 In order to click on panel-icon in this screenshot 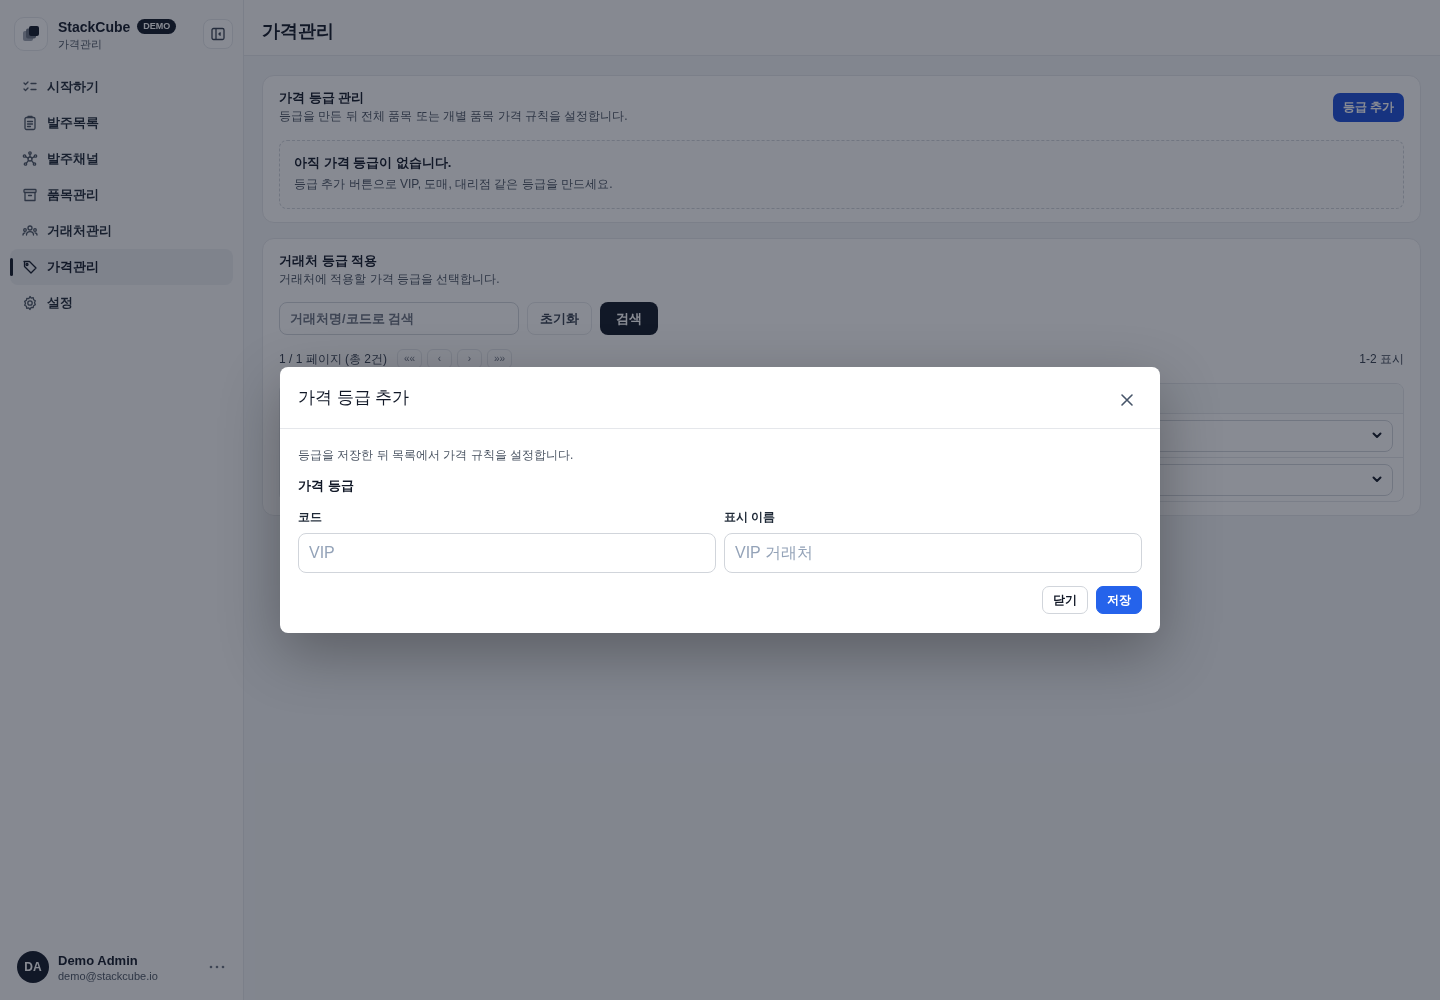, I will do `click(218, 34)`.